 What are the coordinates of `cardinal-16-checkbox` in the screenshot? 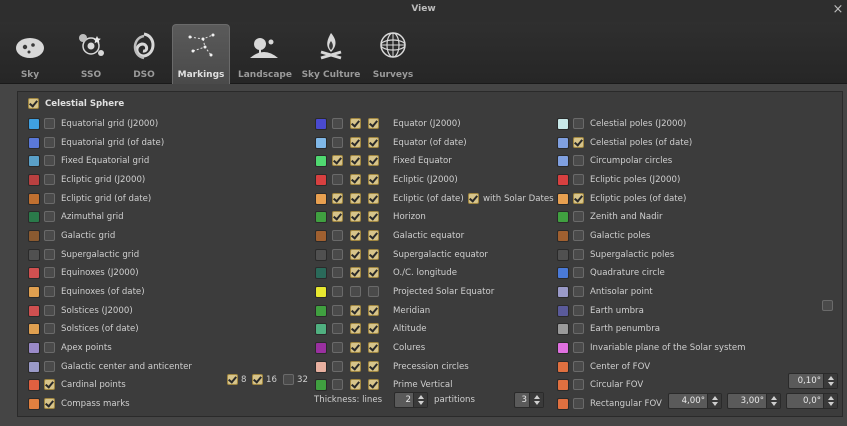 It's located at (257, 379).